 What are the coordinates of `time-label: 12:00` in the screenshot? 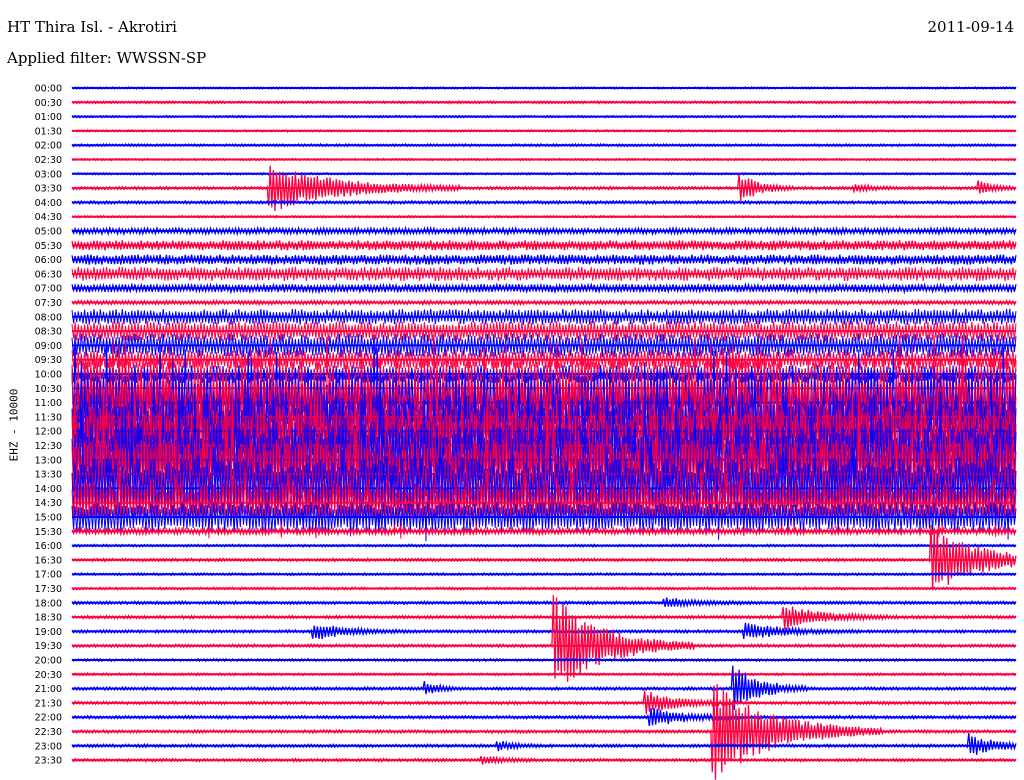 It's located at (48, 432).